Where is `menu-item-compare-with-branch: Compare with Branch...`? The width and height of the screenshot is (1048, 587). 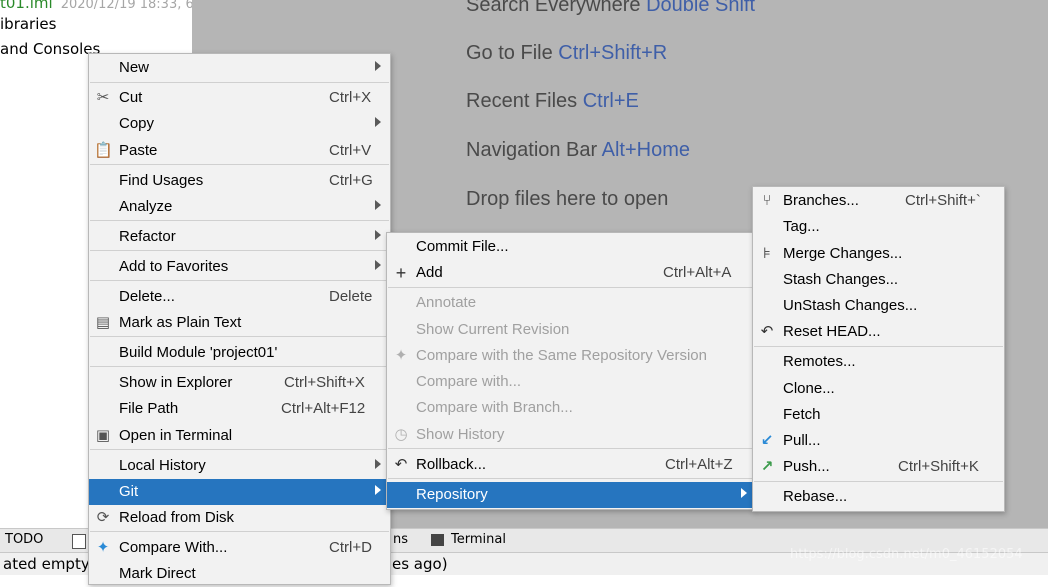
menu-item-compare-with-branch: Compare with Branch... is located at coordinates (570, 408).